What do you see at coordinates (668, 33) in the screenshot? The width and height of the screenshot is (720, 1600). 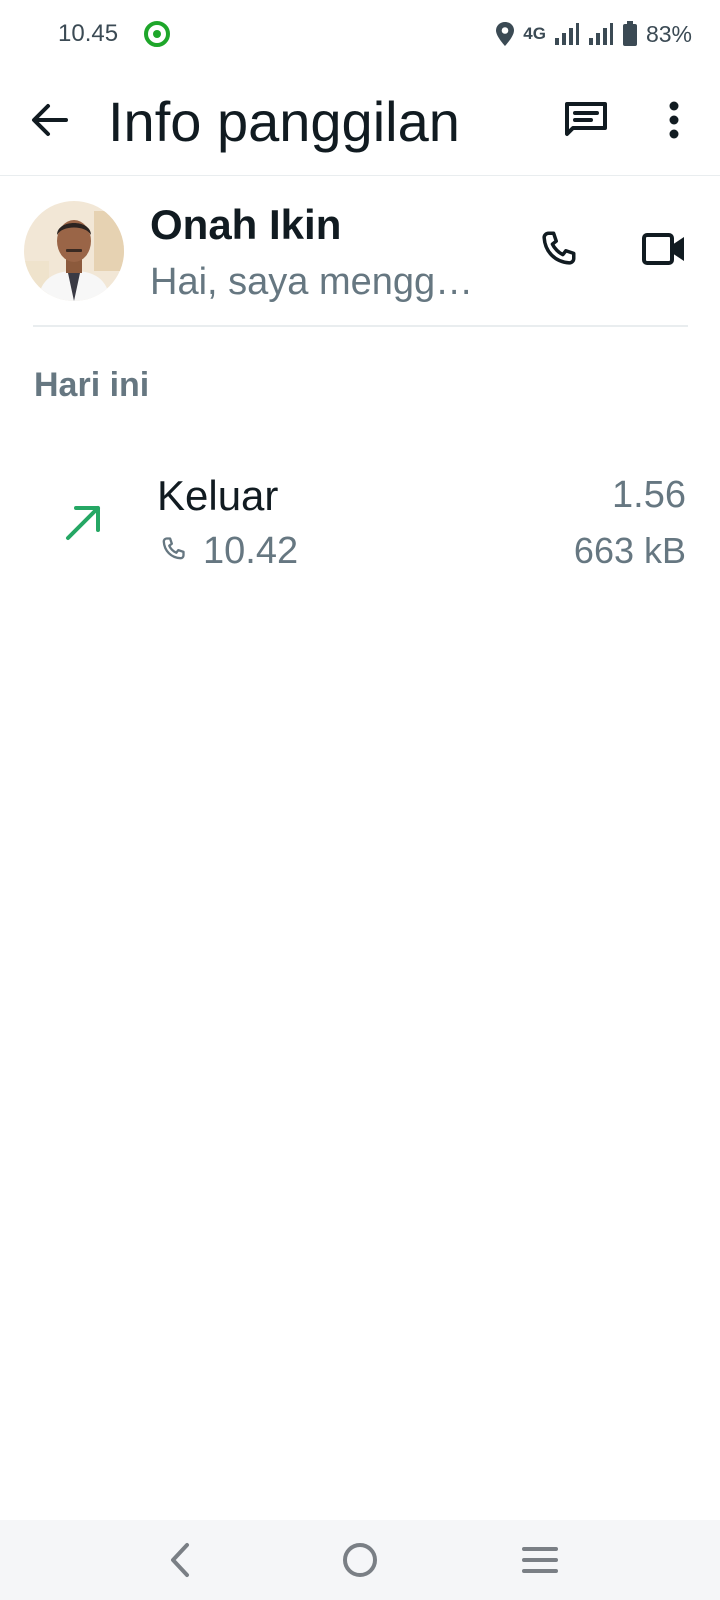 I see `battery-percentage: 83%` at bounding box center [668, 33].